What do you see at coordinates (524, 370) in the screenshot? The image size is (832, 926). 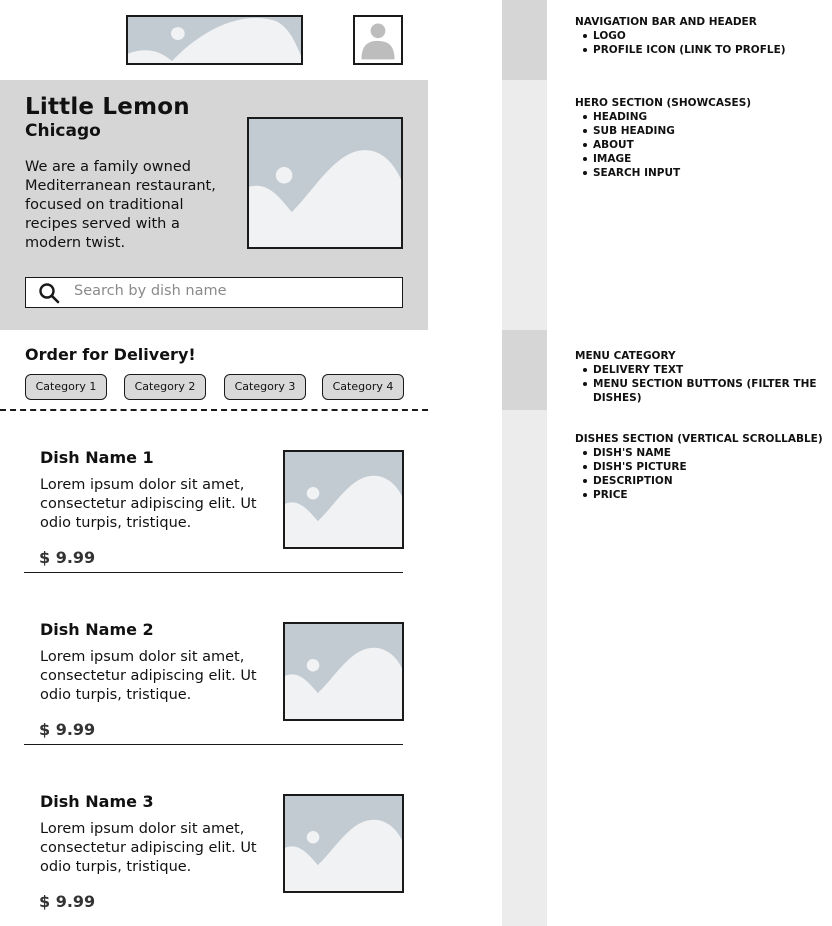 I see `menu-category-section-marker` at bounding box center [524, 370].